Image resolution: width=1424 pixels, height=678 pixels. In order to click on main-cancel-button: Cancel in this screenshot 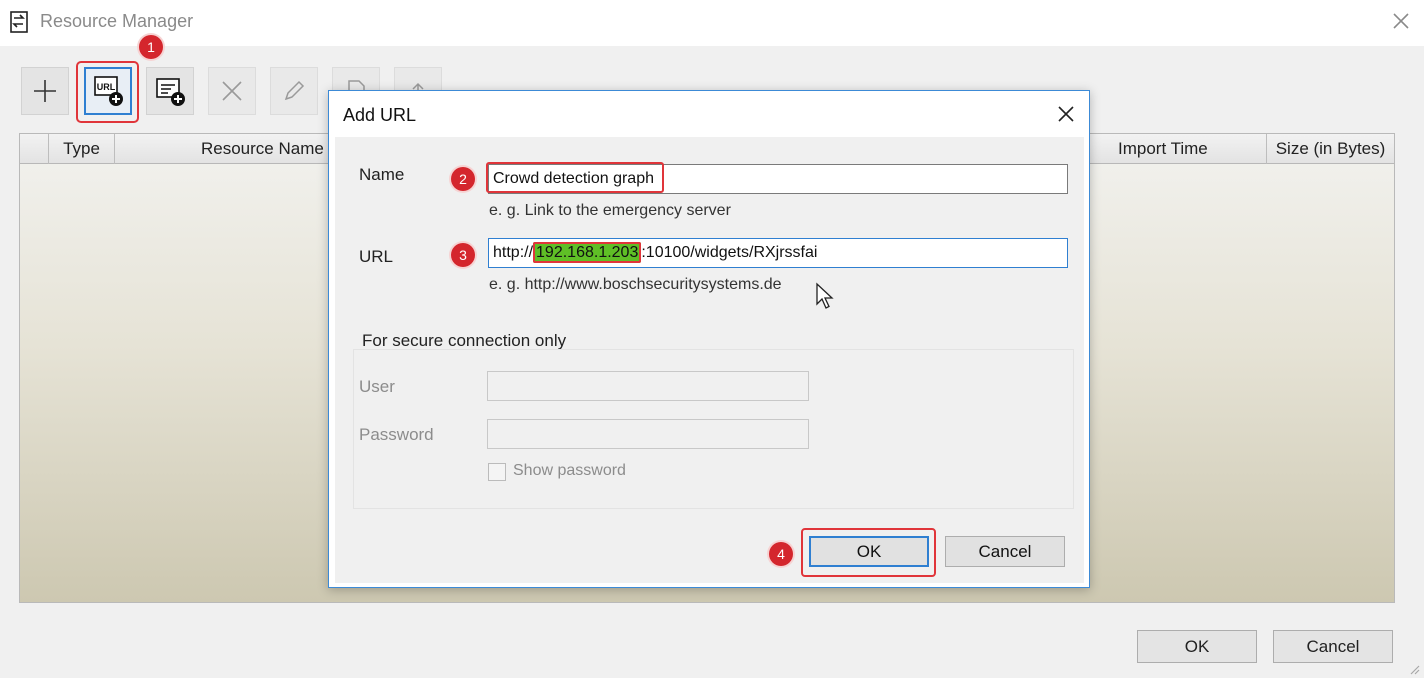, I will do `click(1333, 646)`.